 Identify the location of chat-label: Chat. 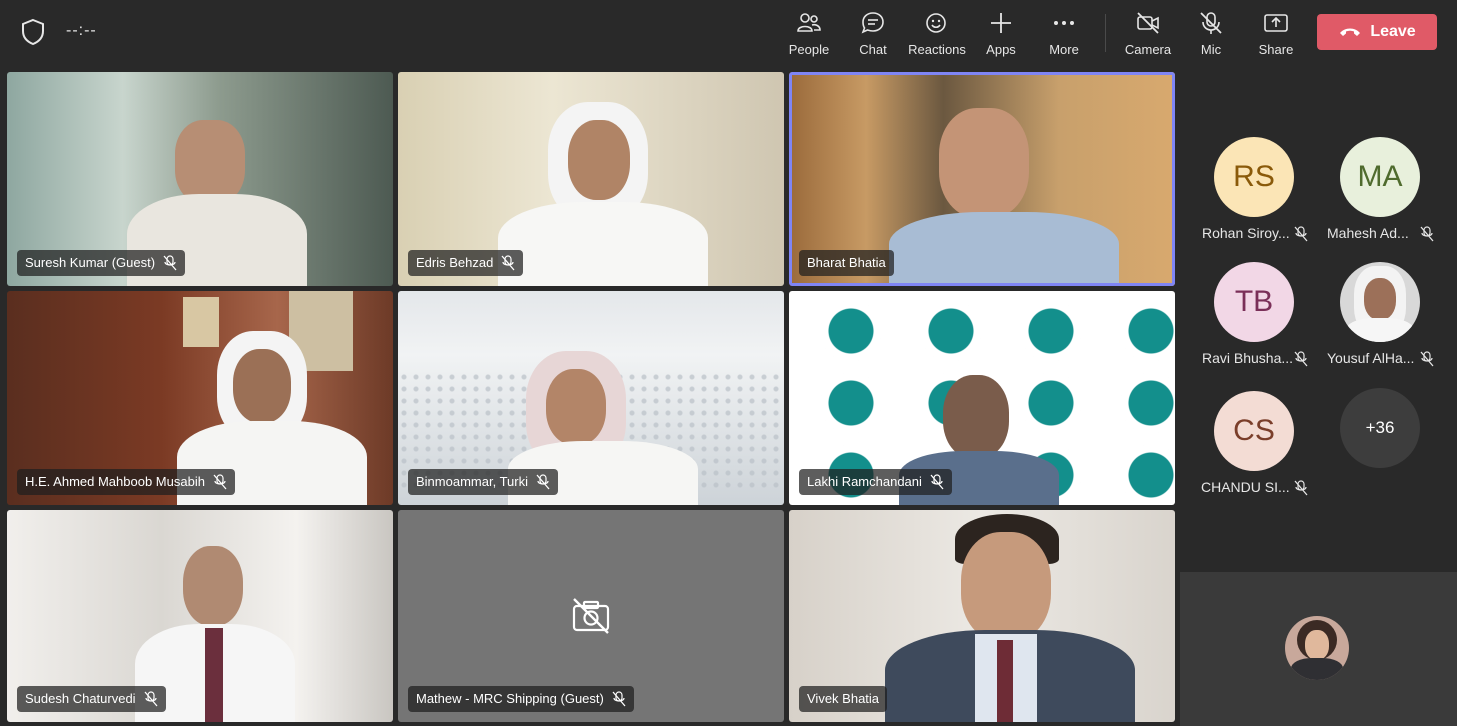
(873, 49).